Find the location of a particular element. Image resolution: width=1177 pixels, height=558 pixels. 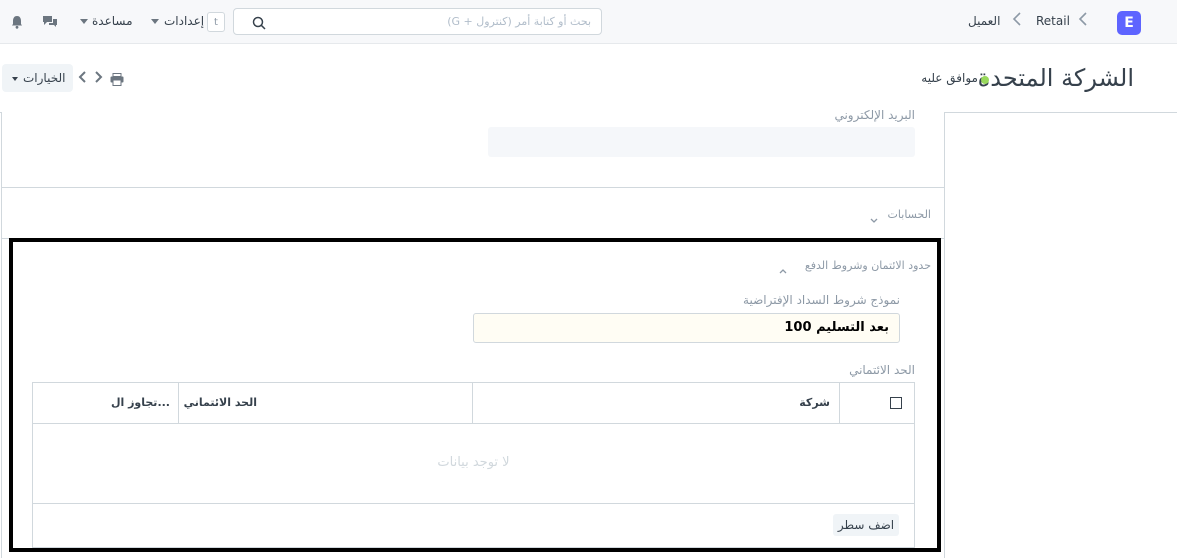

breadcrumb-customer: العميل is located at coordinates (984, 21).